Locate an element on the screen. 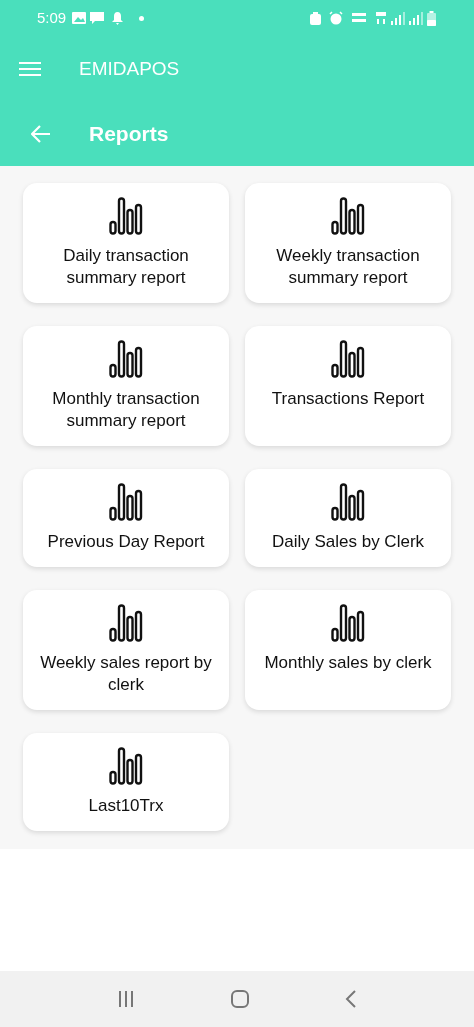 This screenshot has width=474, height=1027. report-card: Transactions Report is located at coordinates (348, 386).